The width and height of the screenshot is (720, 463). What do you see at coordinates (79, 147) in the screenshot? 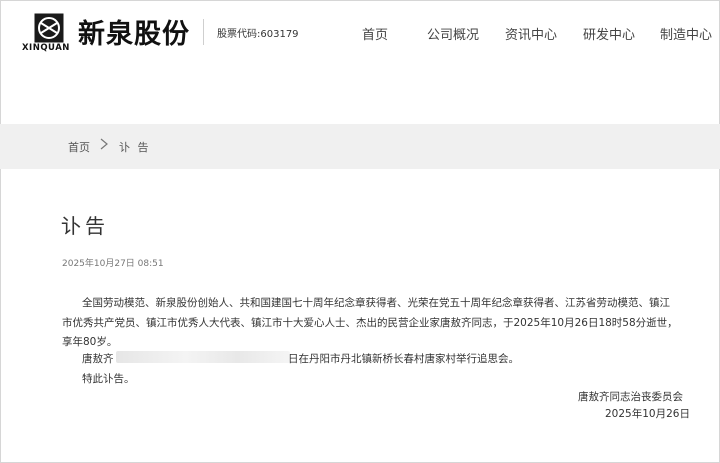
I see `breadcrumb-home: 首页` at bounding box center [79, 147].